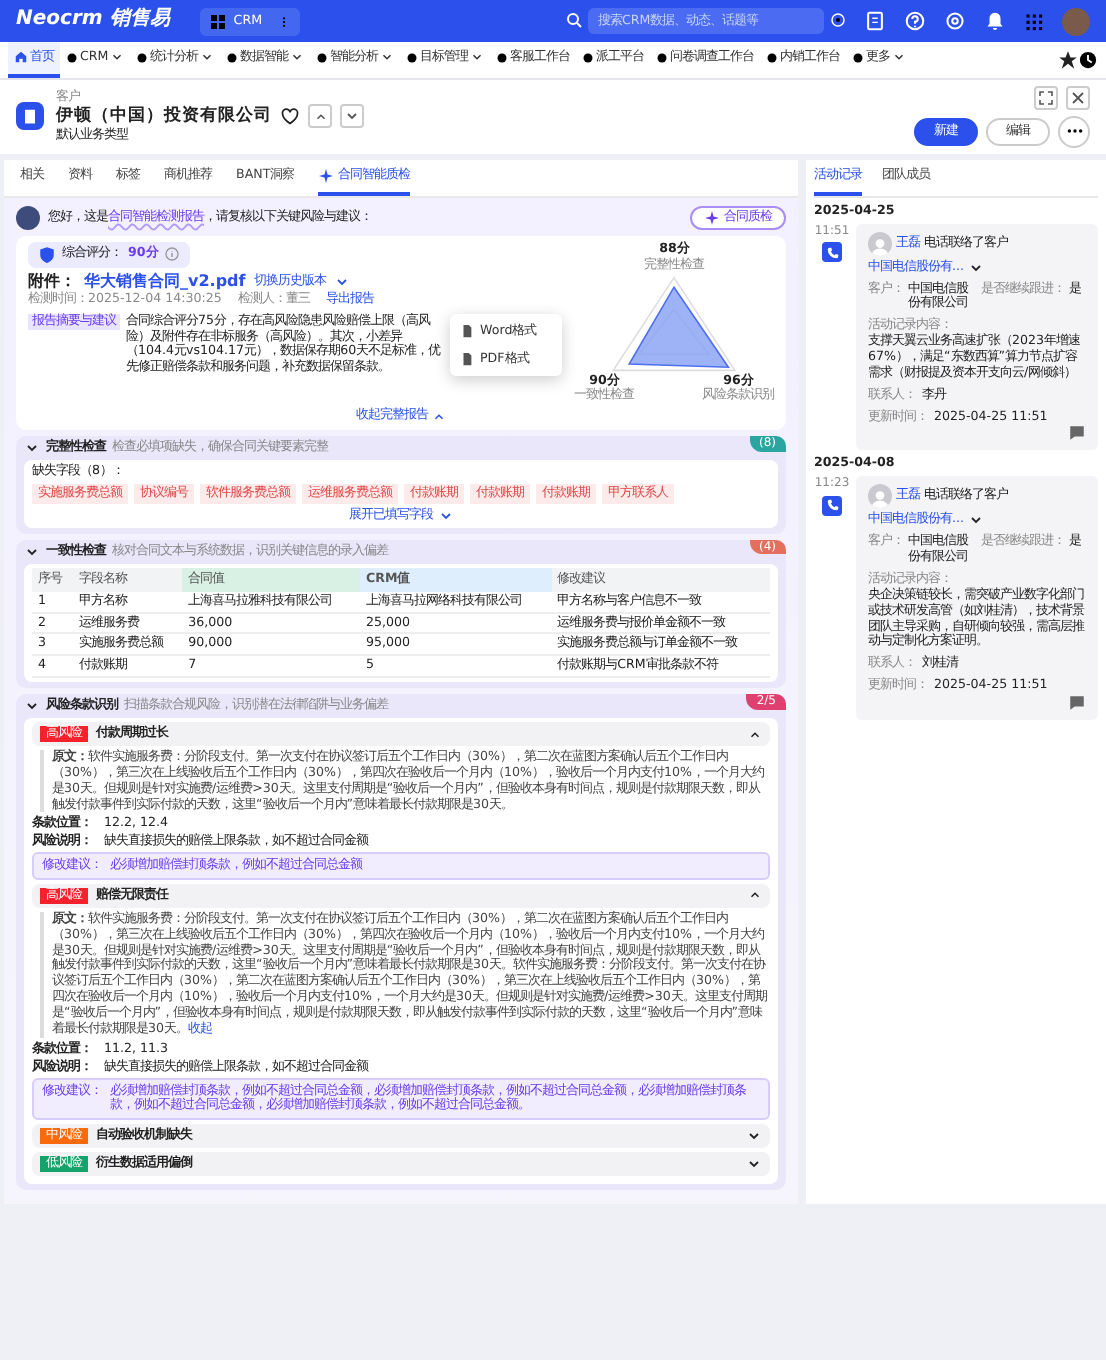 This screenshot has height=1360, width=1106. Describe the element at coordinates (171, 254) in the screenshot. I see `info-icon` at that location.